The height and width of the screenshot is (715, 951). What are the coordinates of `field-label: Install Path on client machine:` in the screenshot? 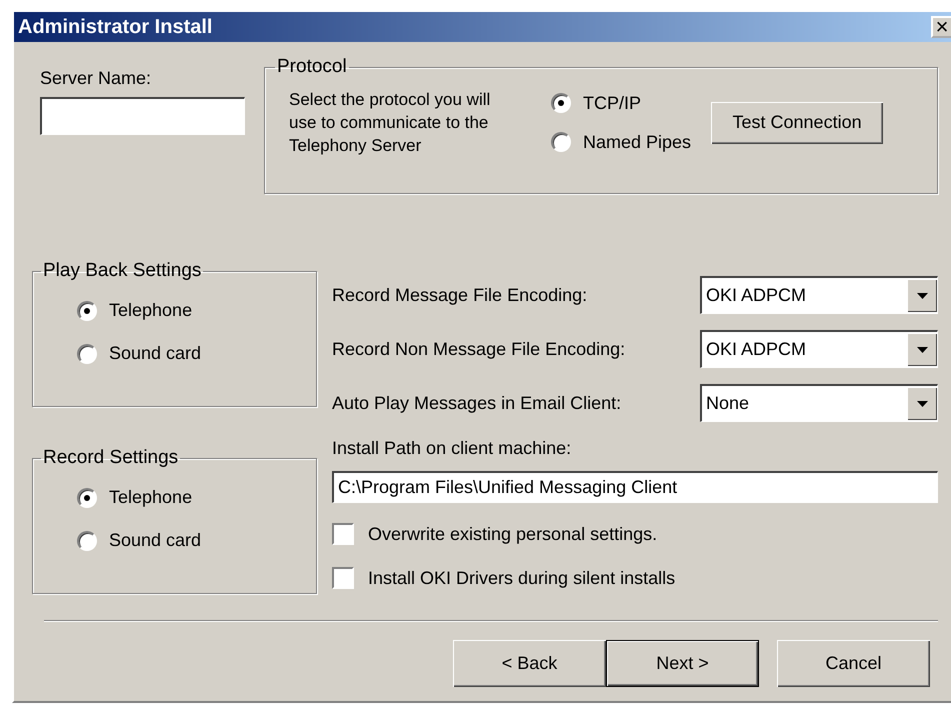 It's located at (452, 448).